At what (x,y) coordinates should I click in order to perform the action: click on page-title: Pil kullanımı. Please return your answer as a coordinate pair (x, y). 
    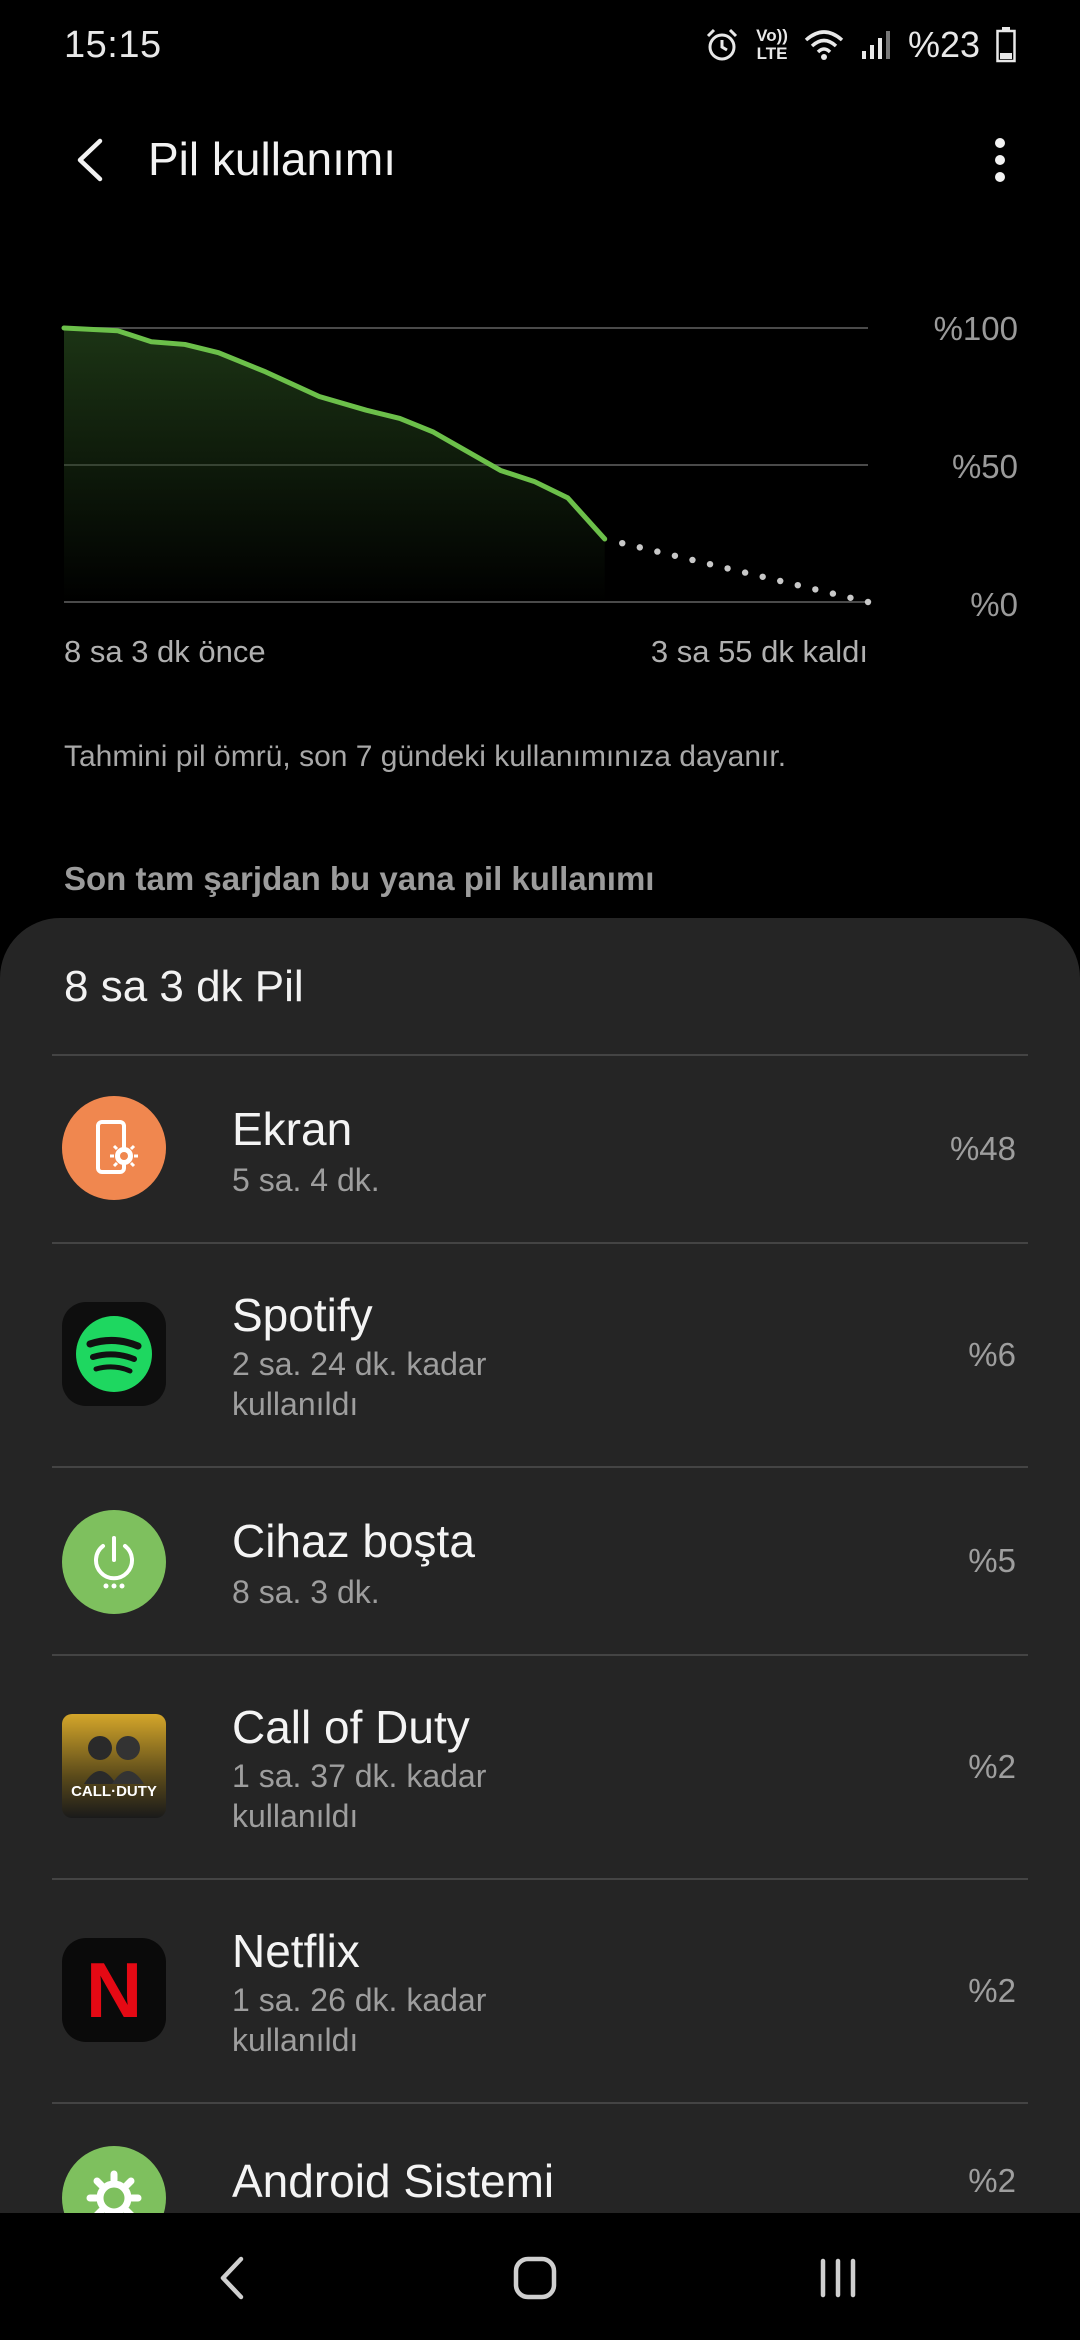
    Looking at the image, I should click on (272, 159).